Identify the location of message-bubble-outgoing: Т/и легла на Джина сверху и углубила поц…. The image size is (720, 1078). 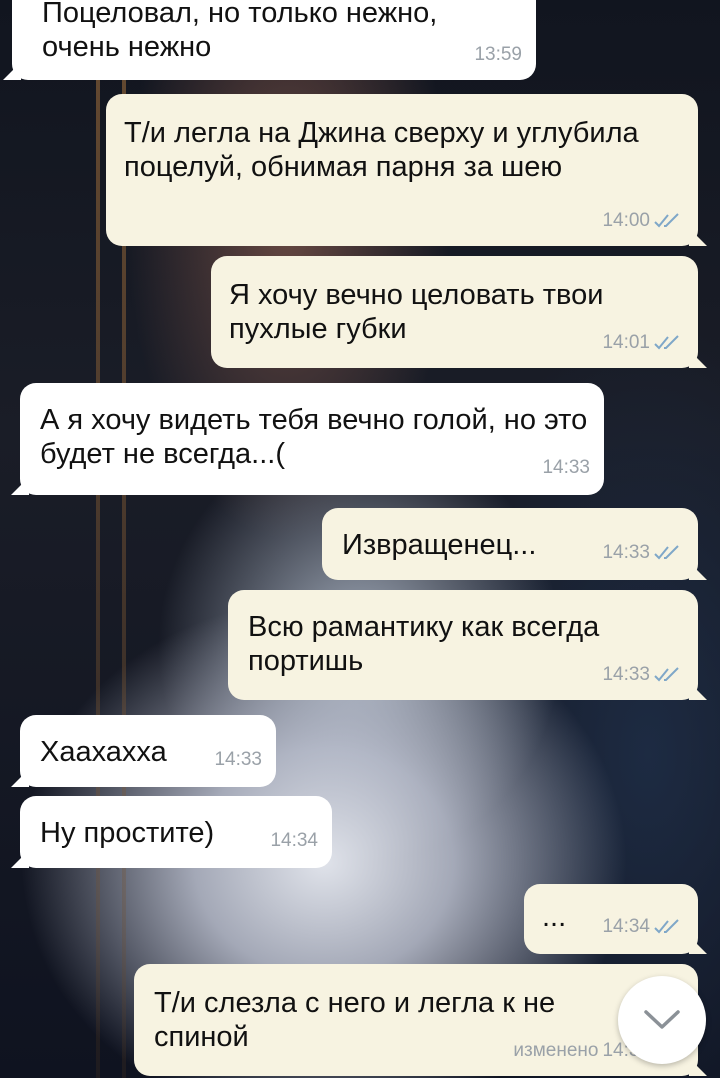
(406, 170).